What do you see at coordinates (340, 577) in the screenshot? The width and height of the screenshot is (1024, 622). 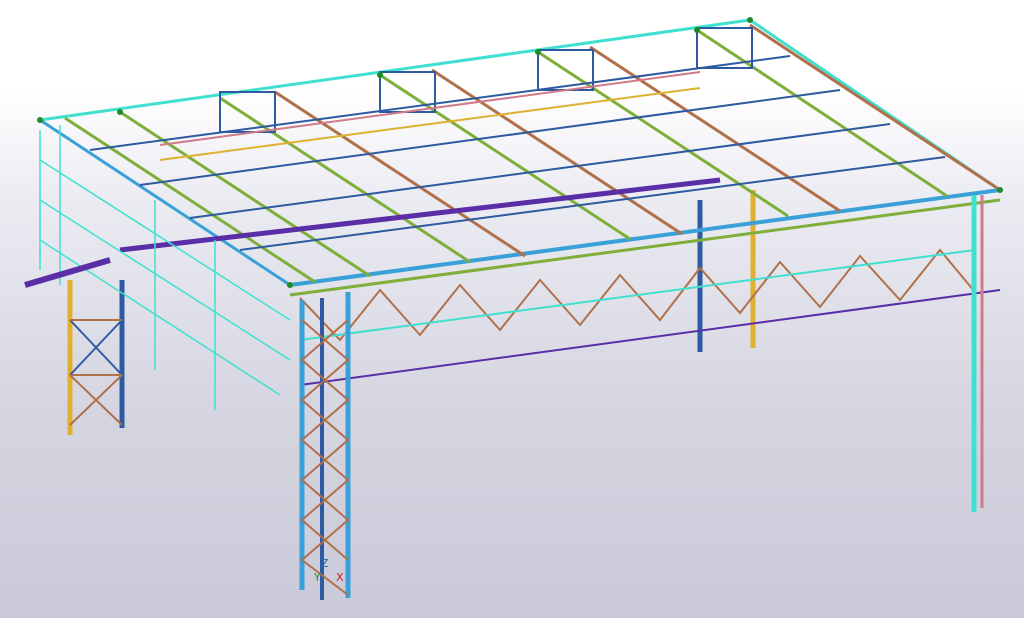 I see `axis-x-label: X` at bounding box center [340, 577].